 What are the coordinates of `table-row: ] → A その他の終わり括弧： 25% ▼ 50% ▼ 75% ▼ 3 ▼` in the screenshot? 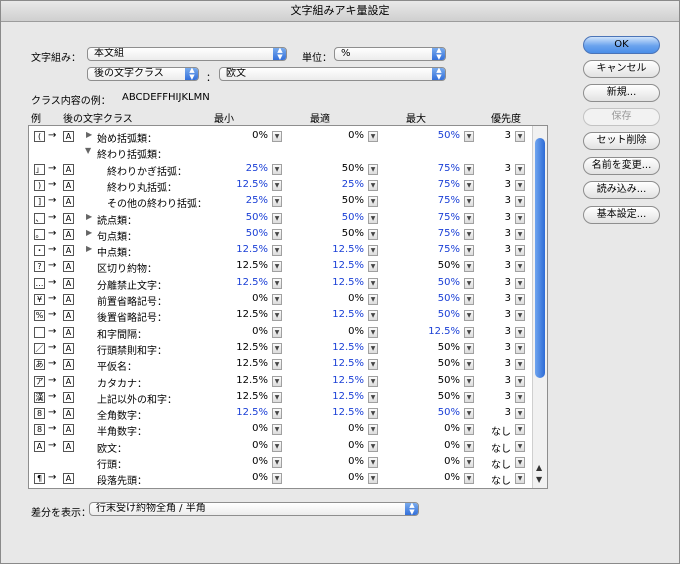 It's located at (280, 202).